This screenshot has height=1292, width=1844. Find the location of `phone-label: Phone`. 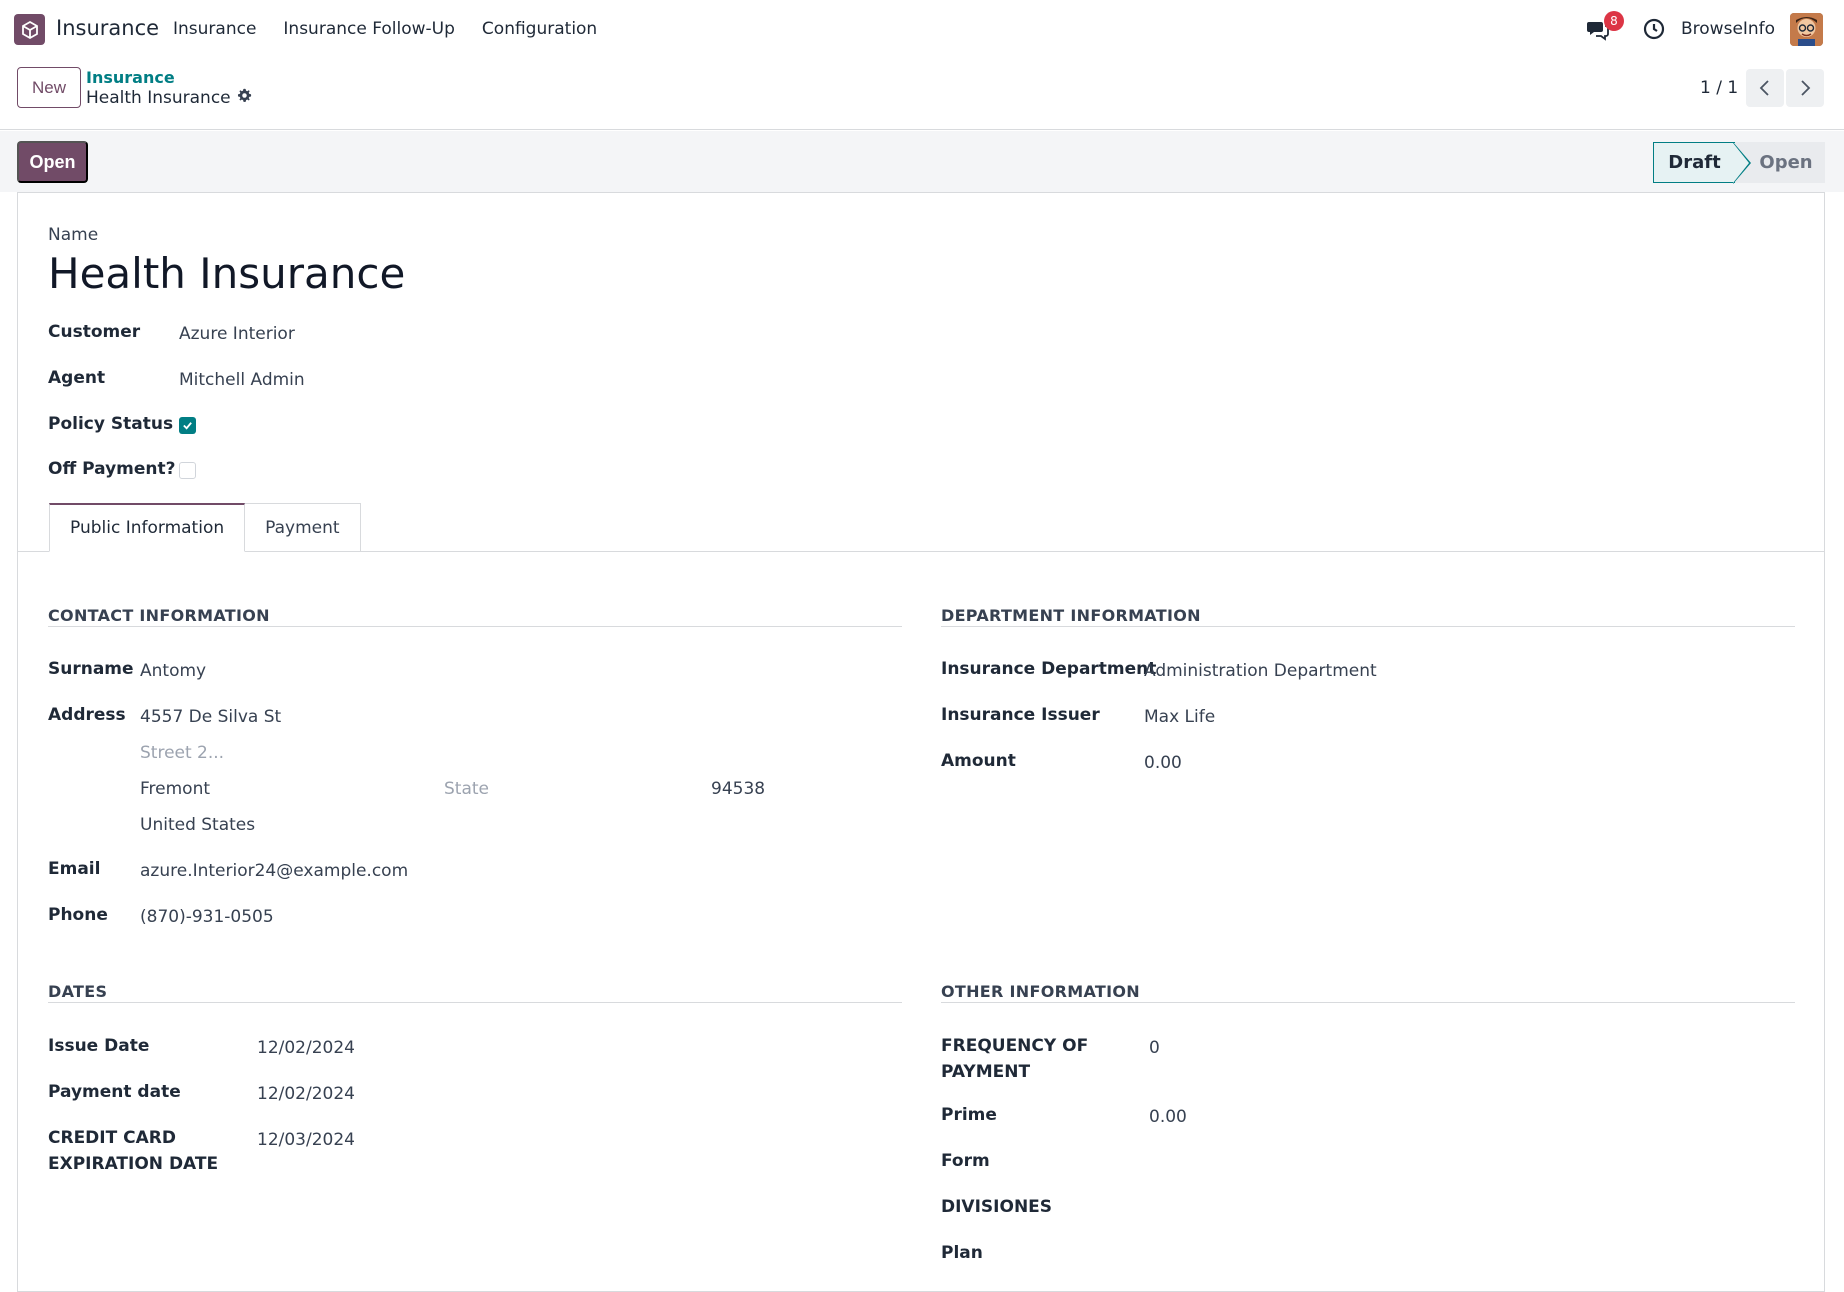

phone-label: Phone is located at coordinates (78, 915).